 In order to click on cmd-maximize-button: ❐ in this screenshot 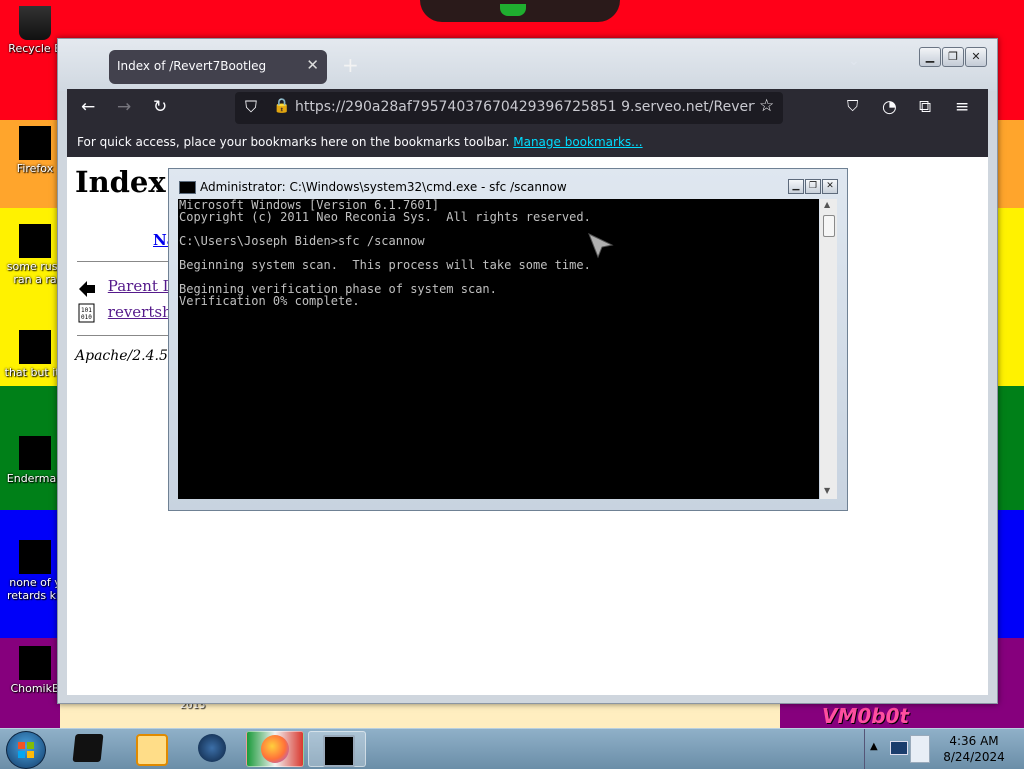, I will do `click(813, 186)`.